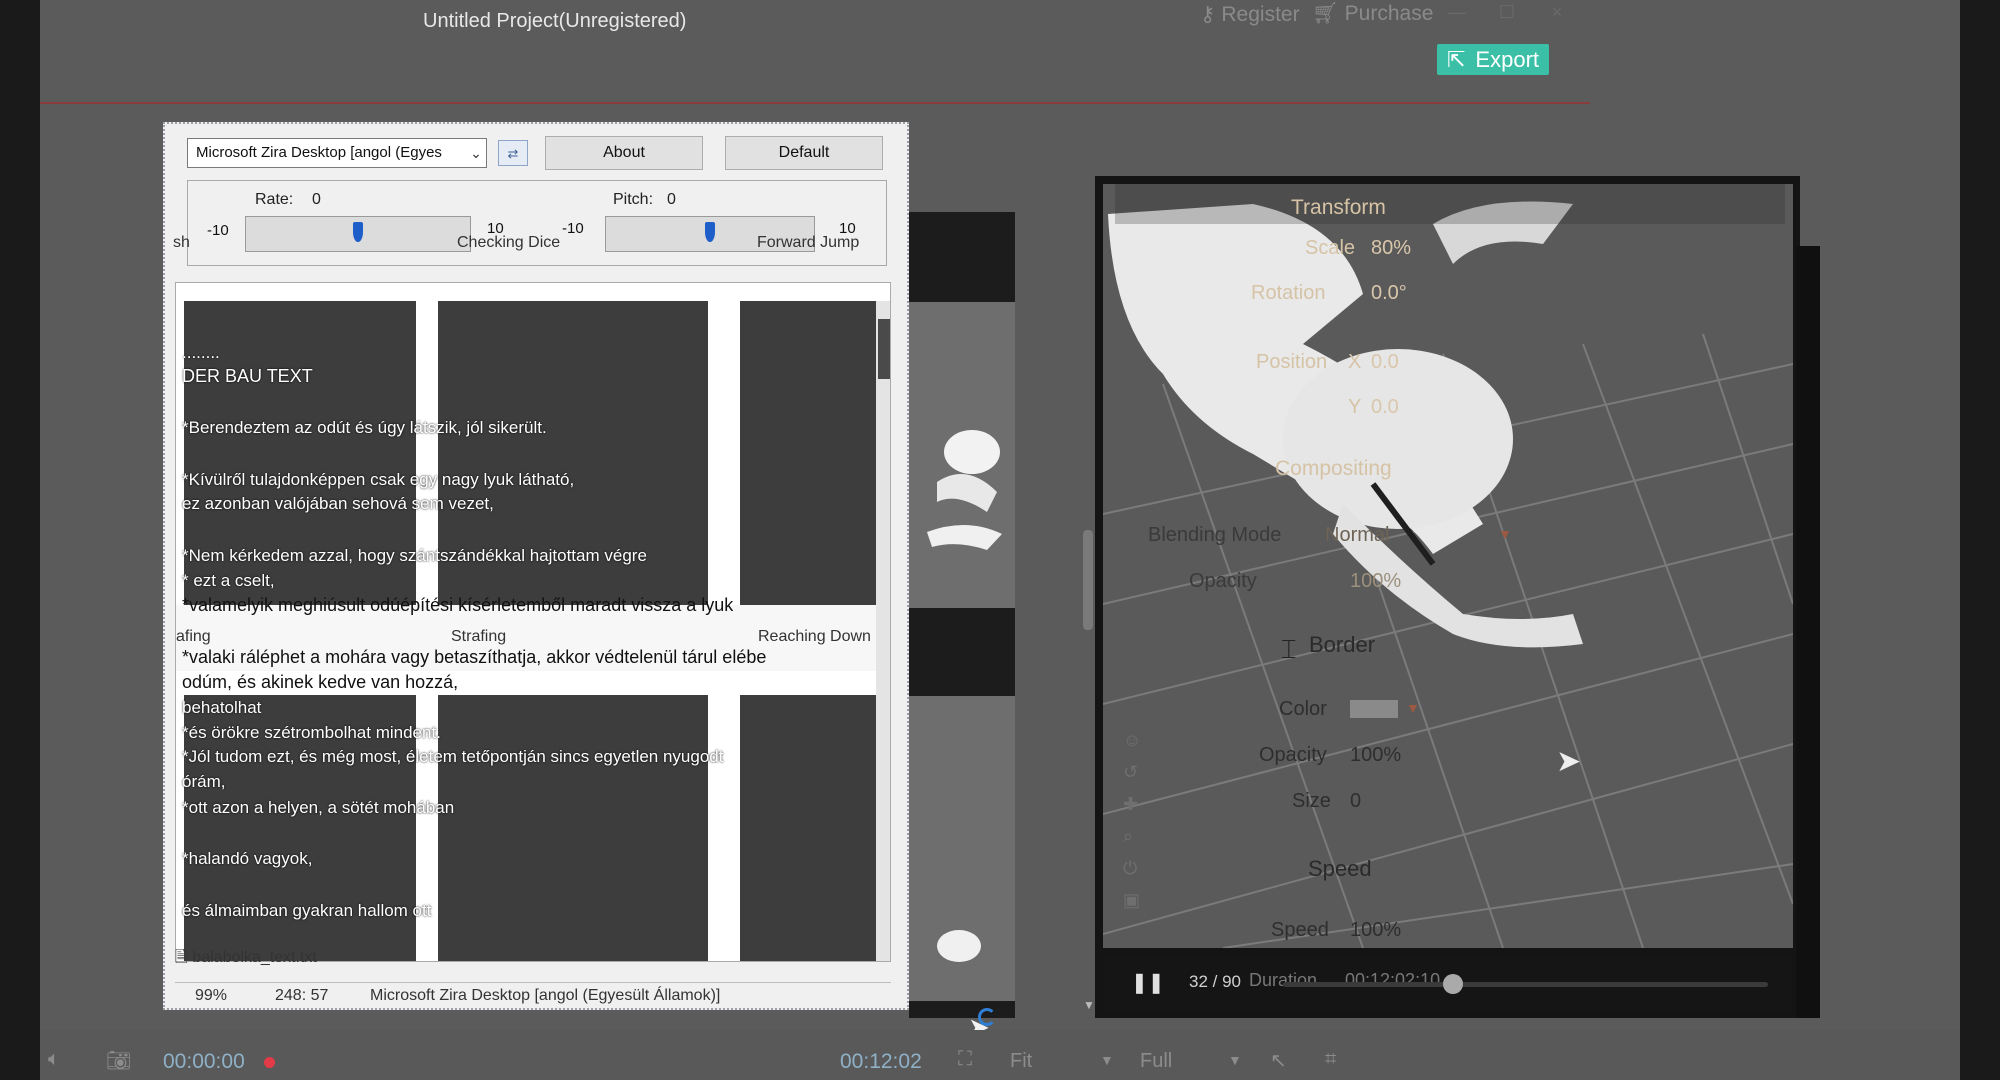  Describe the element at coordinates (358, 232) in the screenshot. I see `rate-slider-thumb` at that location.